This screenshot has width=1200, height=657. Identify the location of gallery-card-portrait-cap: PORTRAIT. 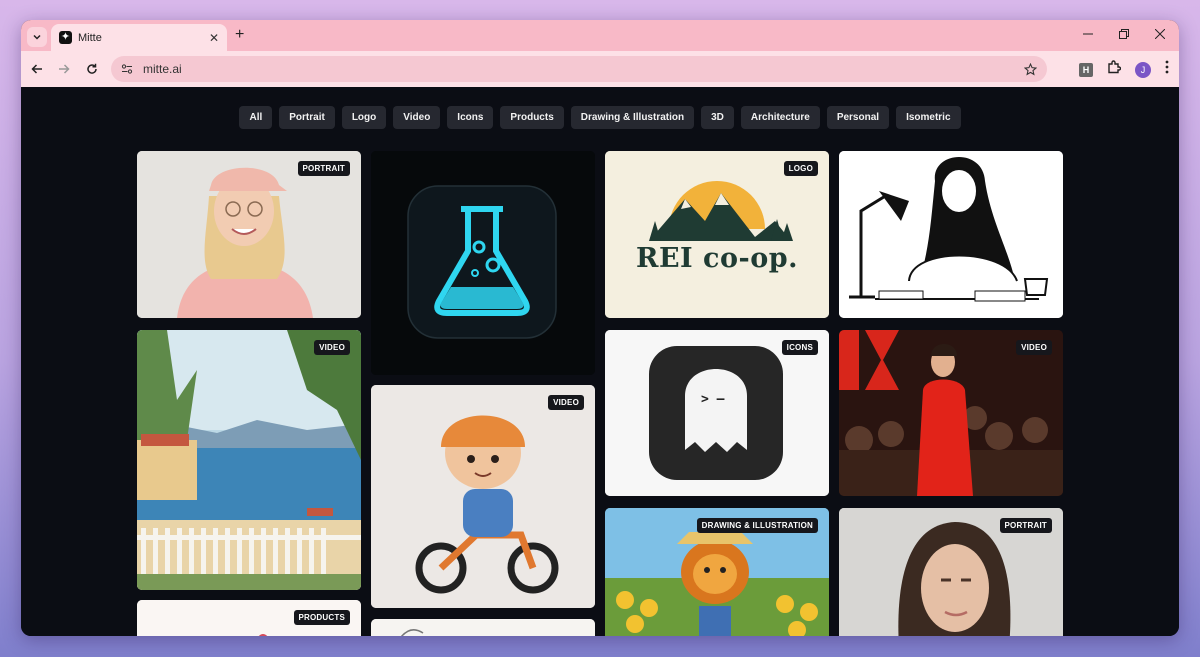
(249, 234).